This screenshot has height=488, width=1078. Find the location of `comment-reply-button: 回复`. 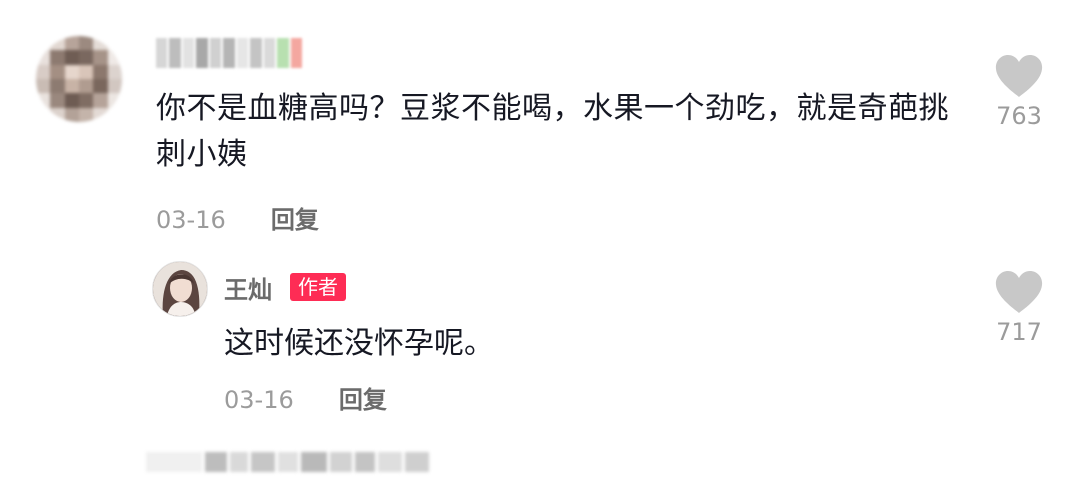

comment-reply-button: 回复 is located at coordinates (295, 220).